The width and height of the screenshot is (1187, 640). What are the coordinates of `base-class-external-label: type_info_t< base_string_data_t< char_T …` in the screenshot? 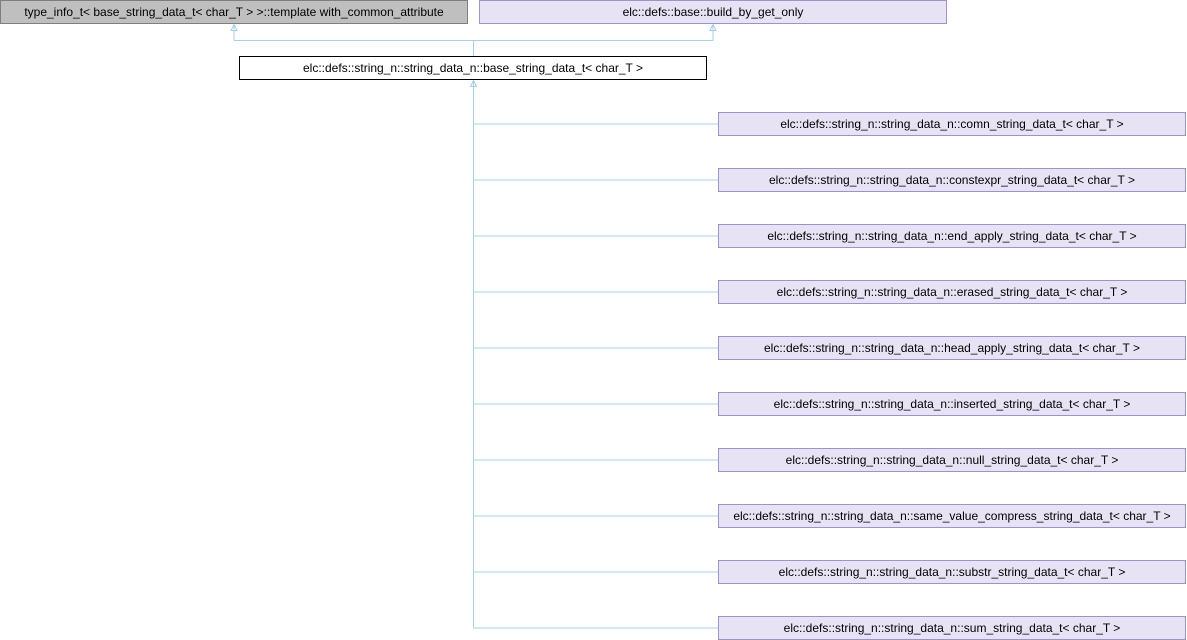 It's located at (234, 12).